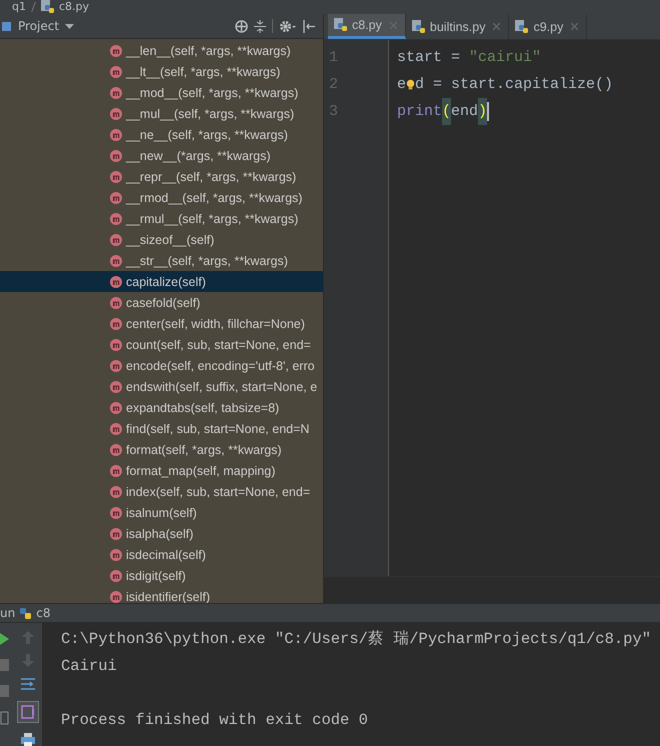  I want to click on structure-item: isalpha(self), so click(161, 533).